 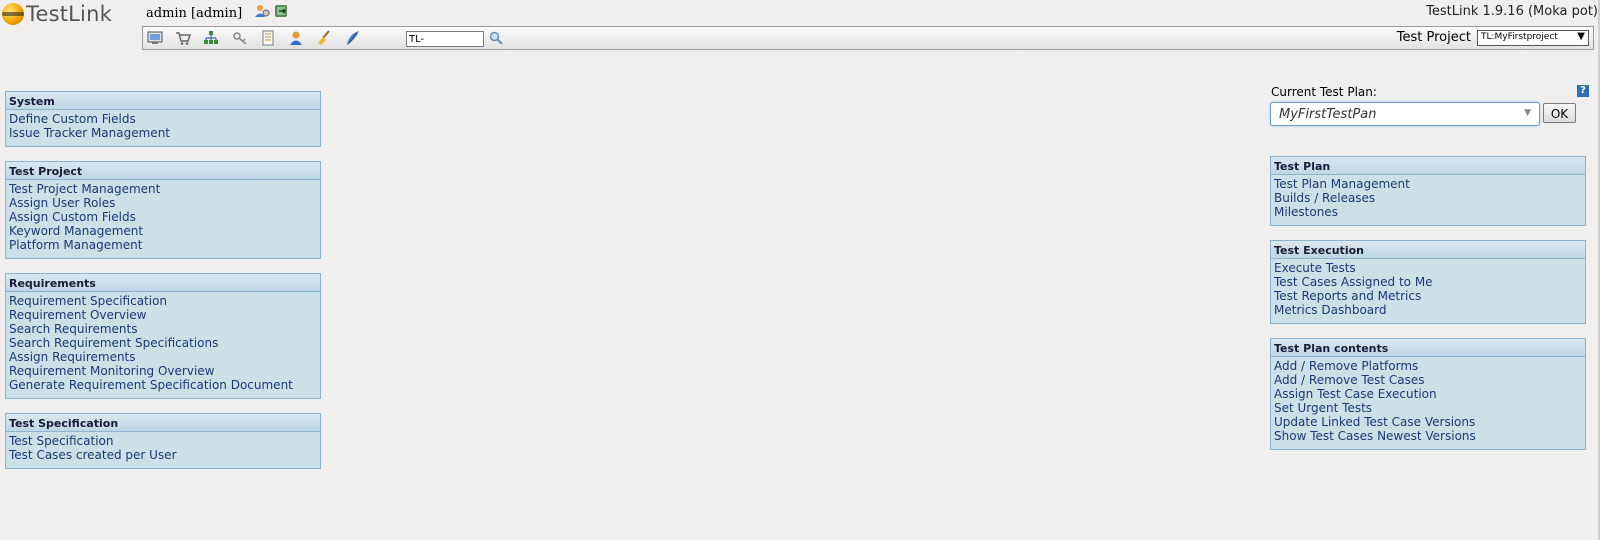 What do you see at coordinates (1519, 37) in the screenshot?
I see `test-project-value: TL:MyFirstproject` at bounding box center [1519, 37].